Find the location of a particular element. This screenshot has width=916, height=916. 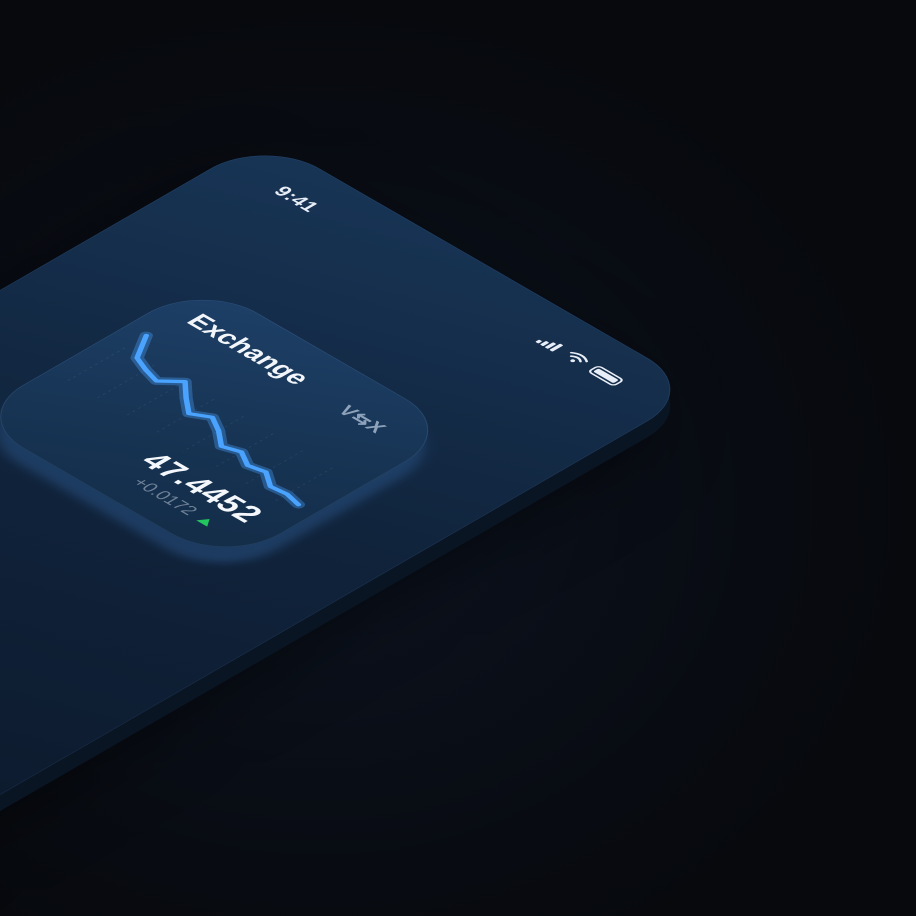

chart-series-line is located at coordinates (218, 420).